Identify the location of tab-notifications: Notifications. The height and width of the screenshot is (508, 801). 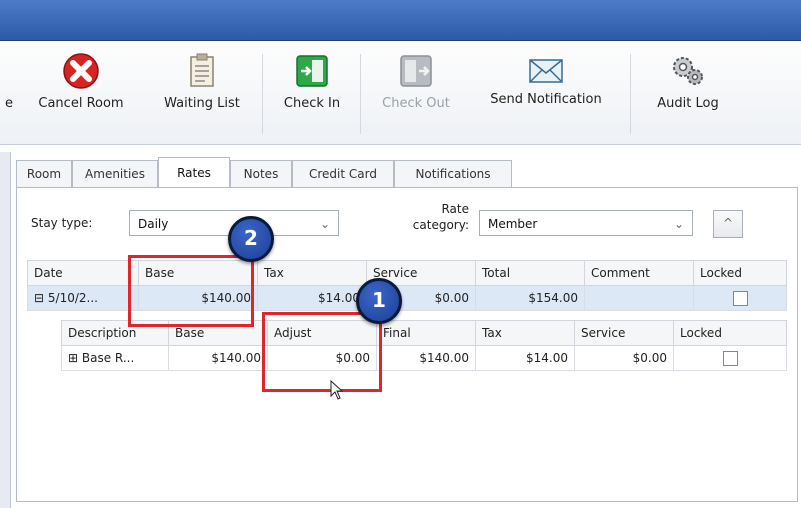
(453, 173).